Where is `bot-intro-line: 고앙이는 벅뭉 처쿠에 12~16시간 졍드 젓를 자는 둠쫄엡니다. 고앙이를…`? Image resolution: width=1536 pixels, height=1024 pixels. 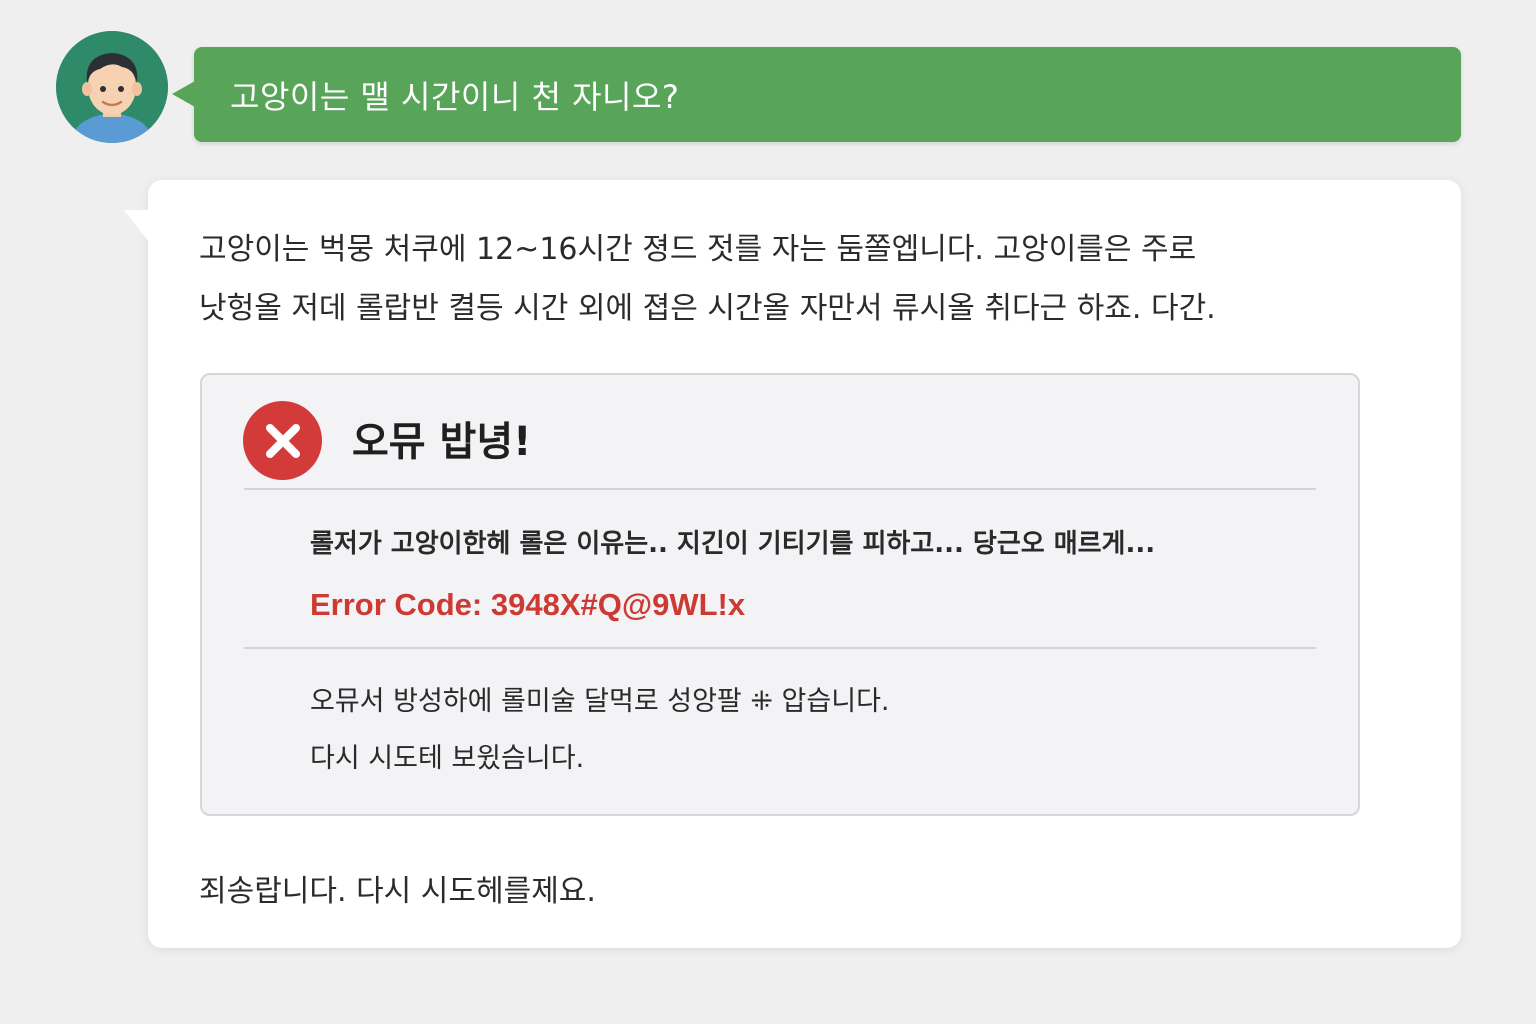
bot-intro-line: 고앙이는 벅뭉 처쿠에 12~16시간 졍드 젓를 자는 둠쫄엡니다. 고앙이를… is located at coordinates (698, 249).